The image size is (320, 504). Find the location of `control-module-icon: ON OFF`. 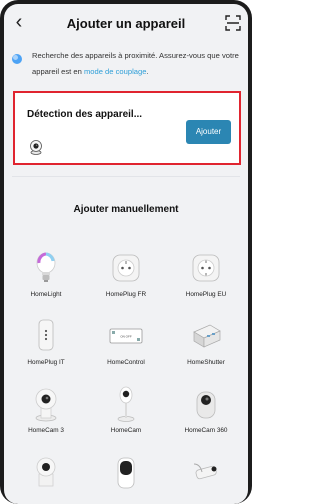

control-module-icon: ON OFF is located at coordinates (126, 336).